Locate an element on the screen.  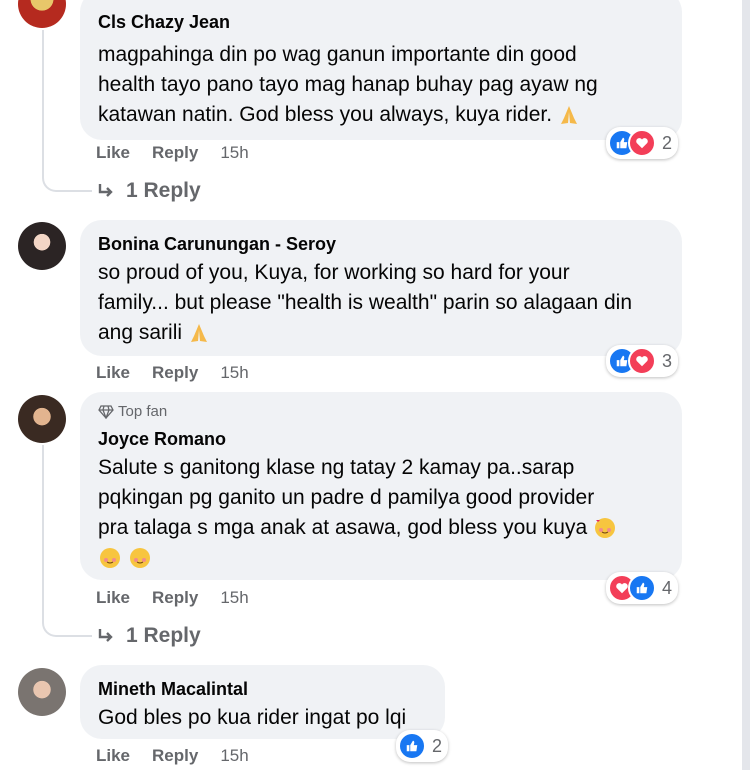
comment-author: Joyce Romano is located at coordinates (162, 439).